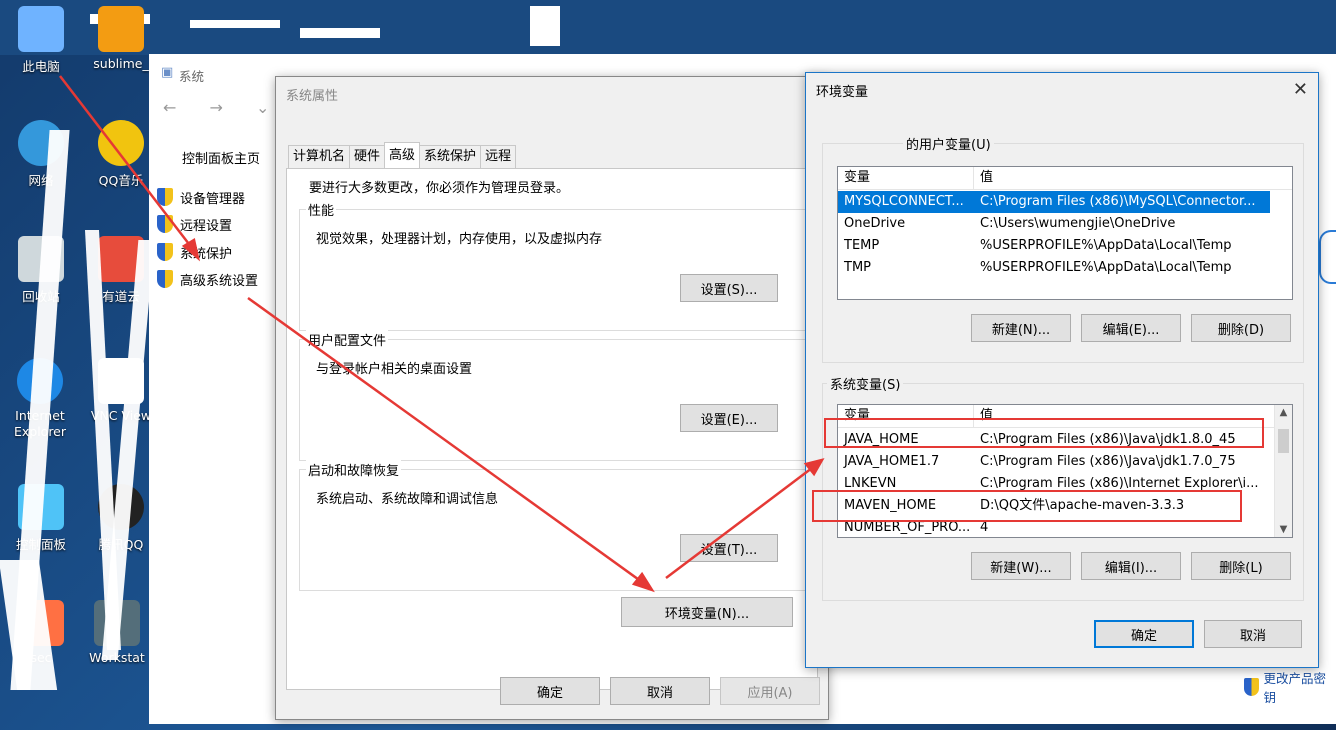  Describe the element at coordinates (445, 440) in the screenshot. I see `arrow-to-env-button` at that location.